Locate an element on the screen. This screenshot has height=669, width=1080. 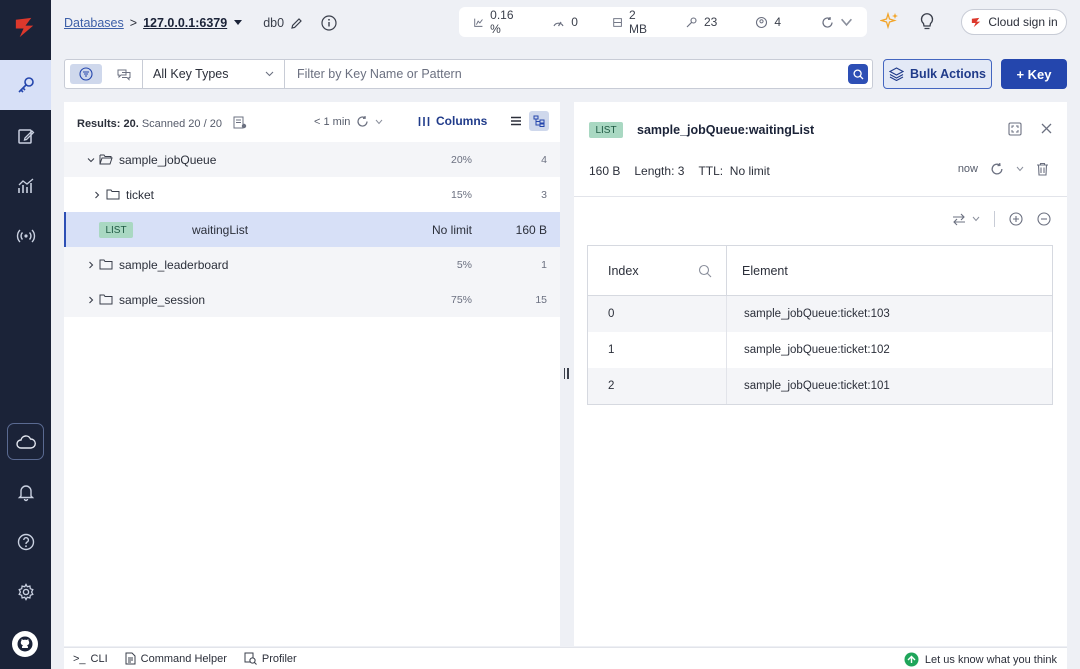
scan-more-icon is located at coordinates (240, 122).